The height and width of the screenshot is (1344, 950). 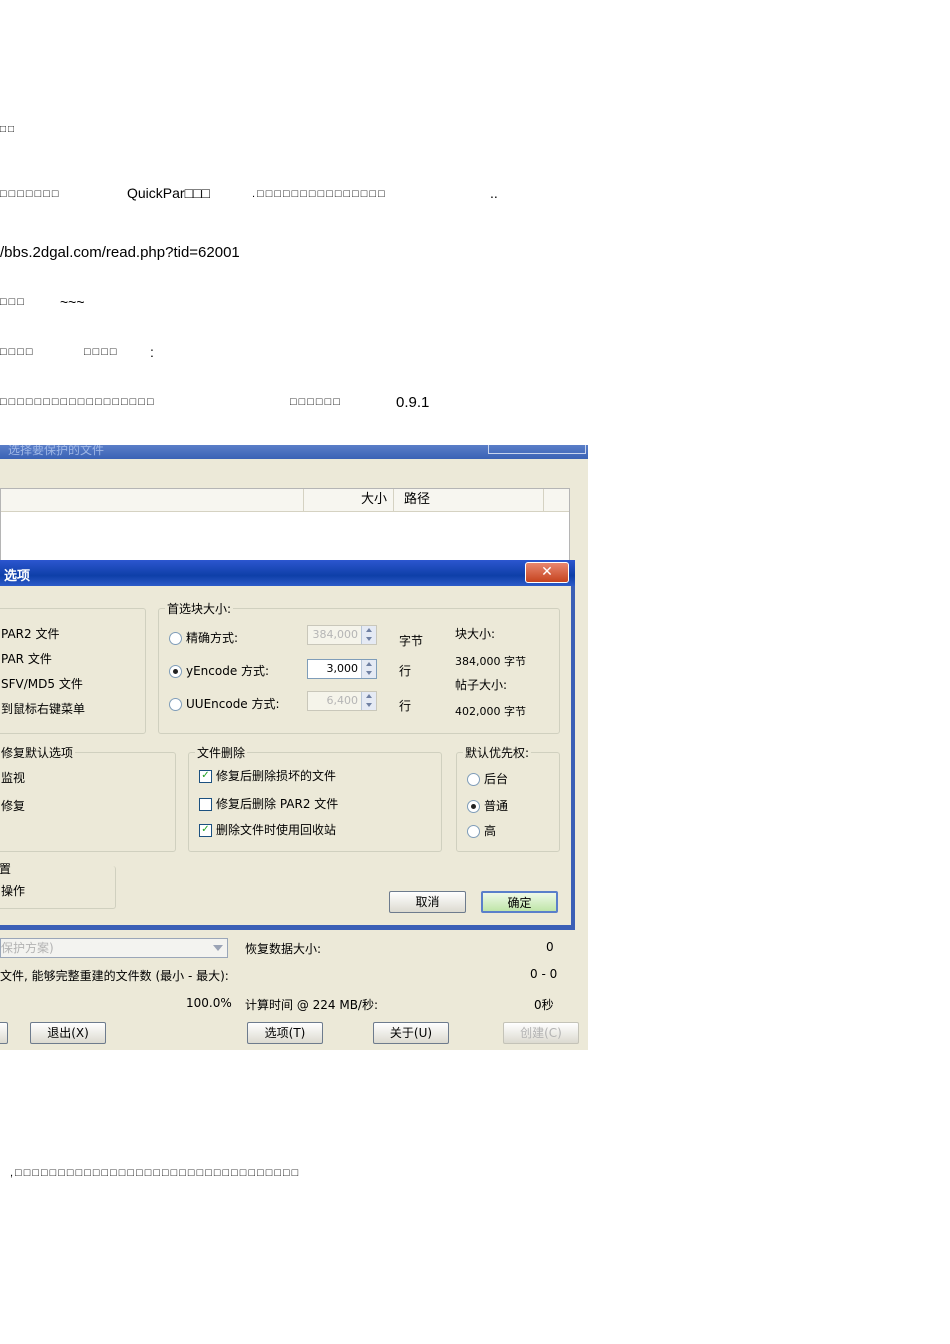 What do you see at coordinates (13, 302) in the screenshot?
I see `doc-line-4a: □□□` at bounding box center [13, 302].